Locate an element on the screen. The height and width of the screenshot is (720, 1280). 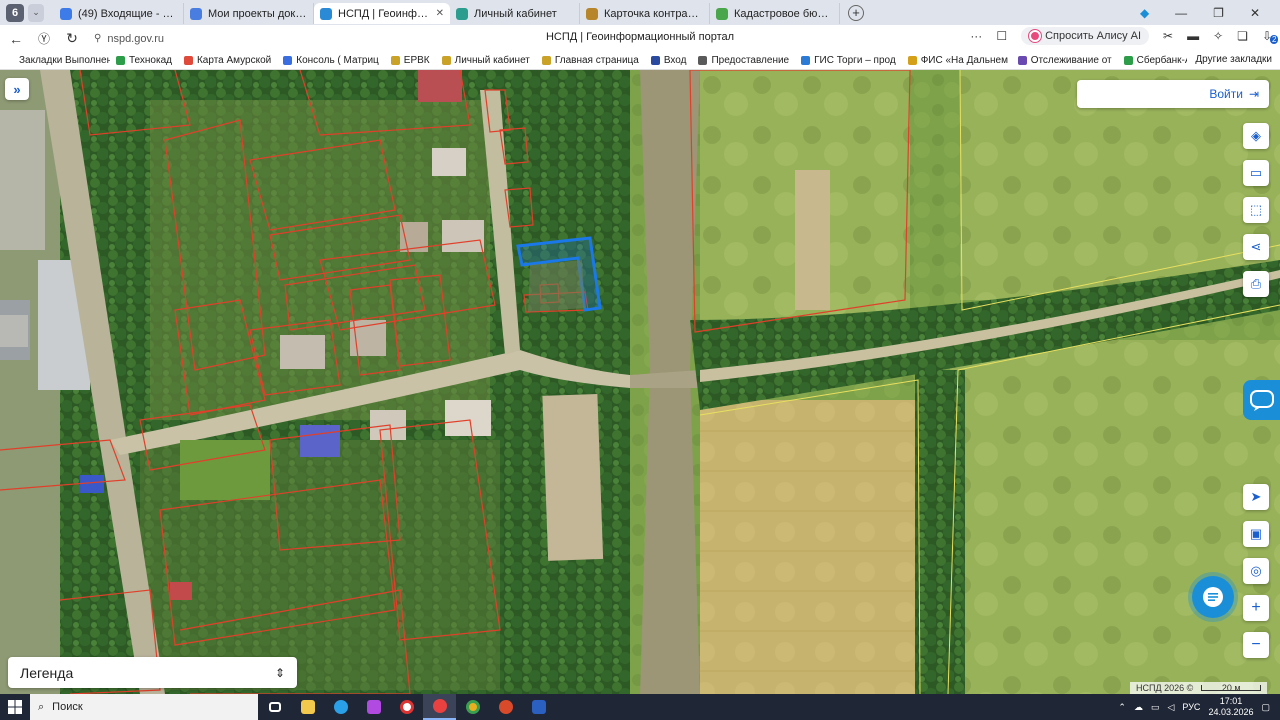
locate-button: ➤ is located at coordinates (1256, 497).